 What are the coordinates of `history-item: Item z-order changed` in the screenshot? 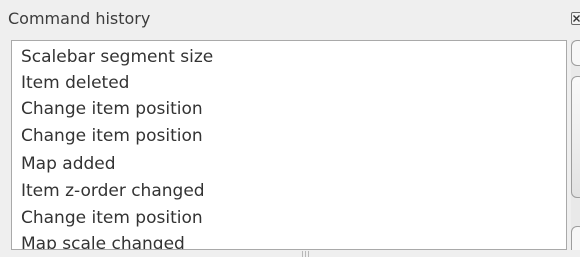 It's located at (113, 191).